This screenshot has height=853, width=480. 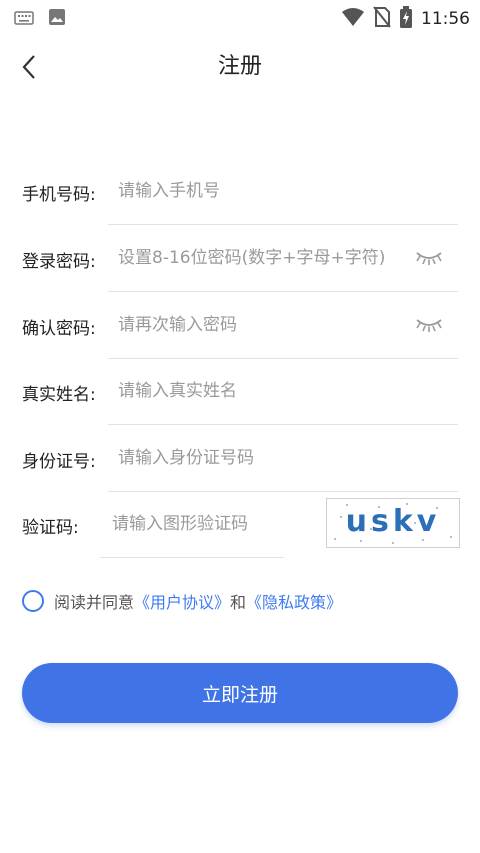 I want to click on no-sim-icon, so click(x=382, y=19).